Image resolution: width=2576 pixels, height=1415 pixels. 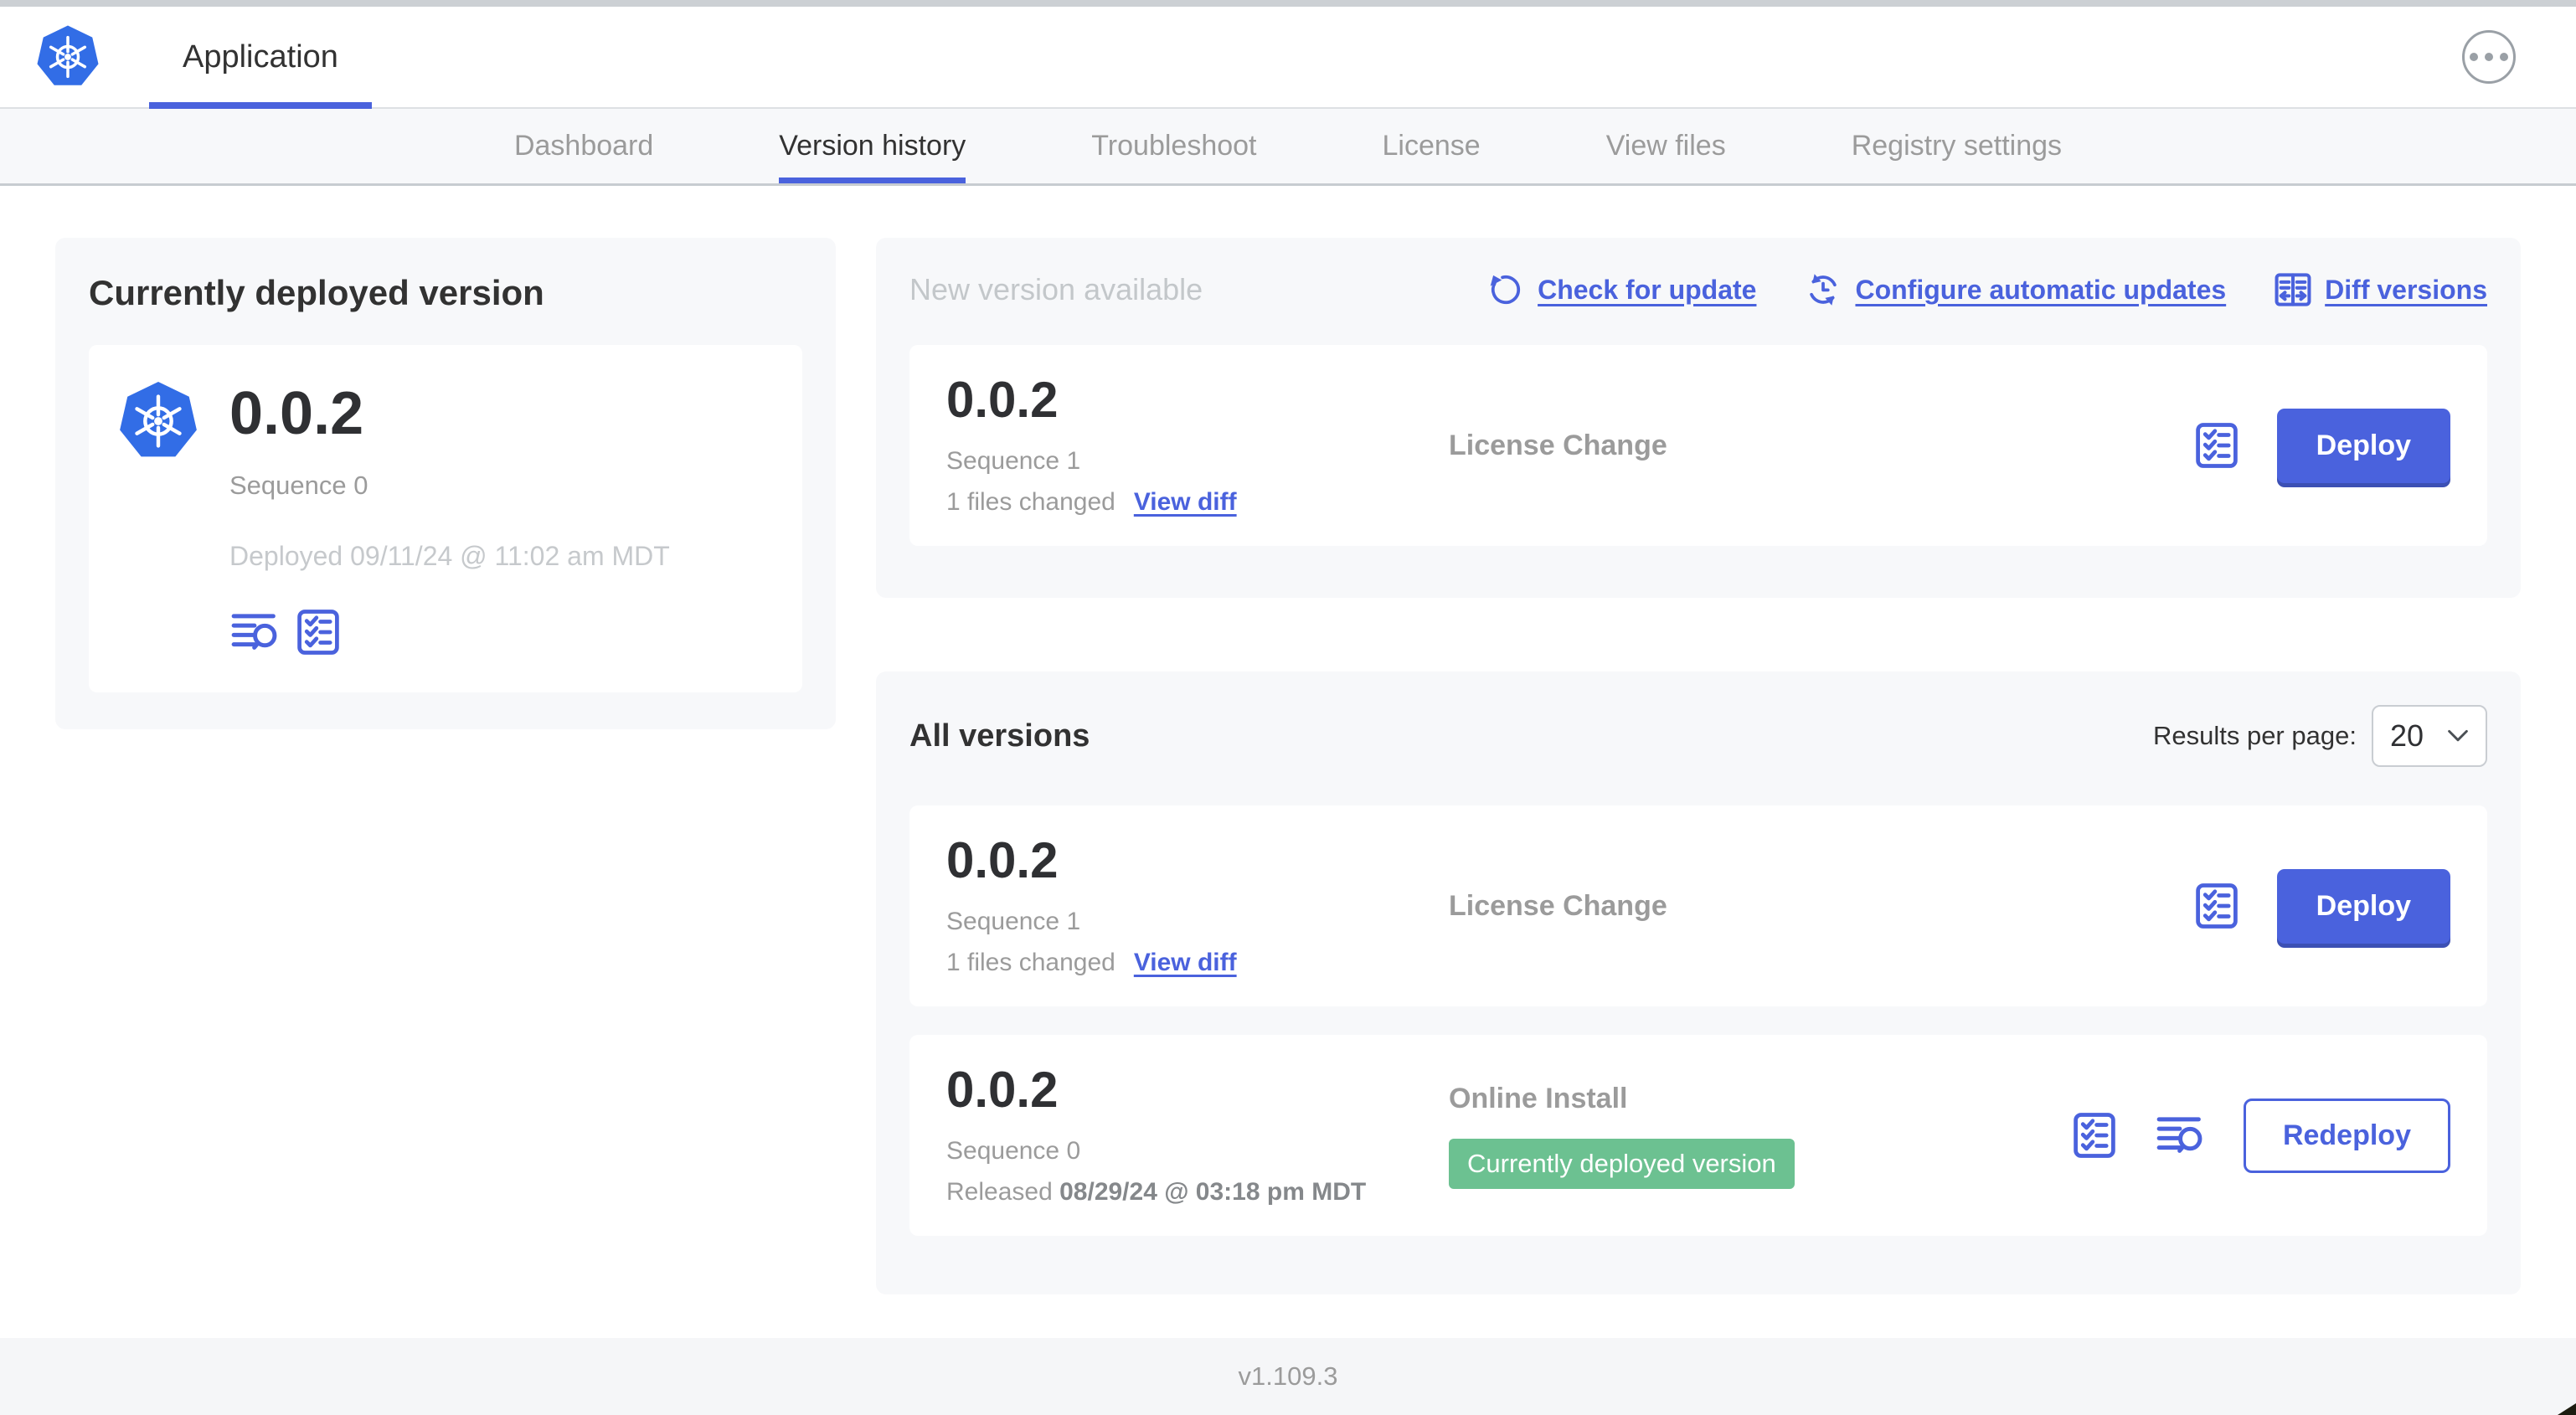 I want to click on released-date: 08/29/24 @ 03:18 pm MDT, so click(x=1213, y=1191).